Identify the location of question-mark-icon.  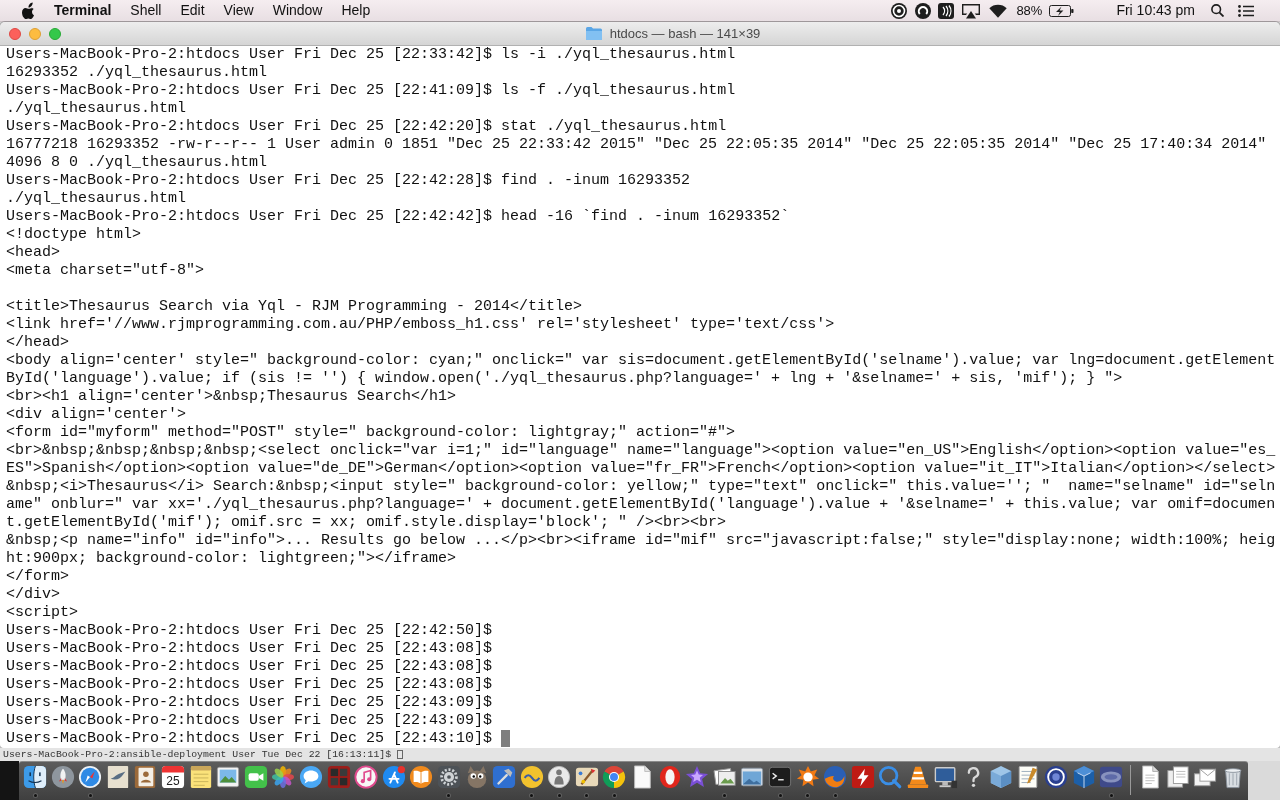
(973, 777).